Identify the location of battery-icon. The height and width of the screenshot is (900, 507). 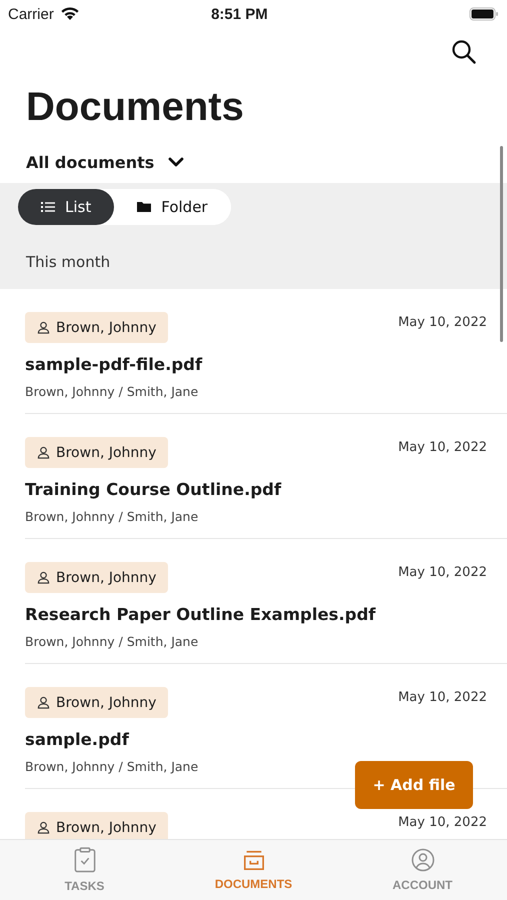
(484, 14).